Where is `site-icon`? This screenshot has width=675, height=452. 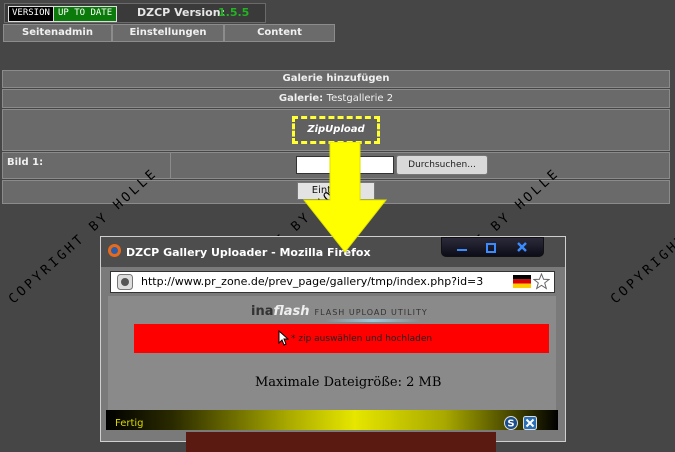
site-icon is located at coordinates (125, 282).